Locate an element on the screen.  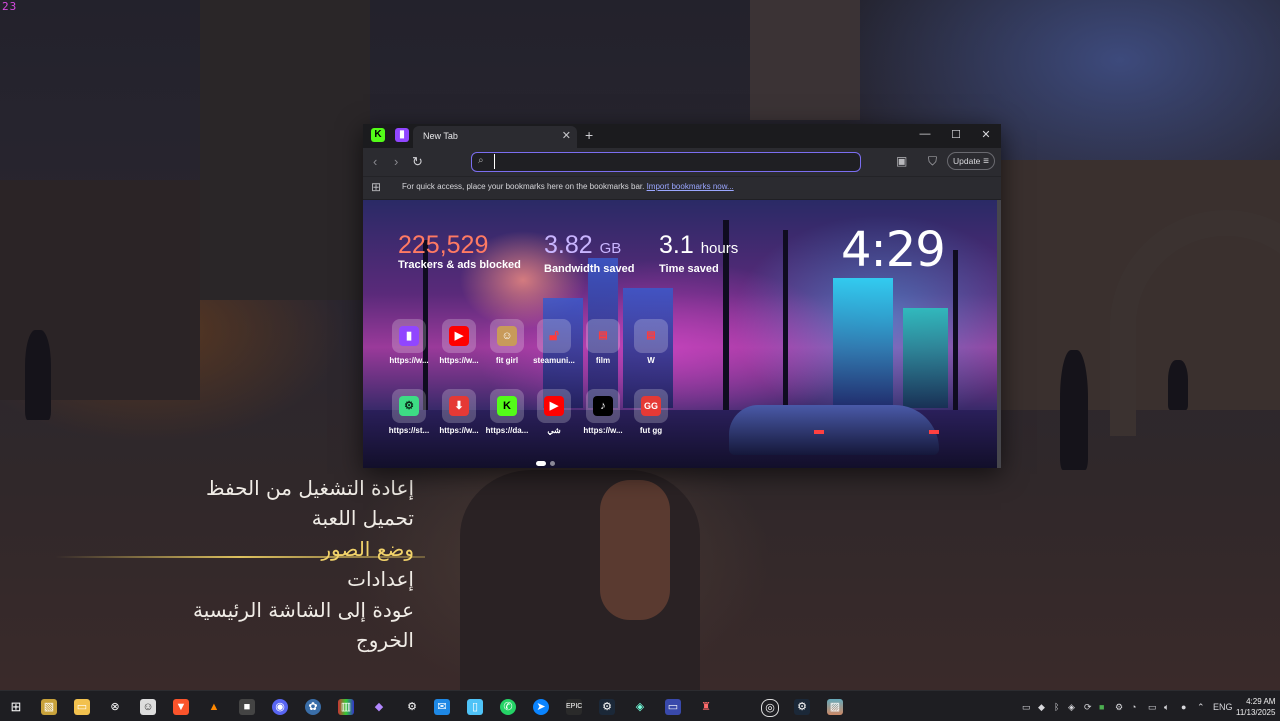
tray-nvidia-icon: ■ is located at coordinates (1101, 707).